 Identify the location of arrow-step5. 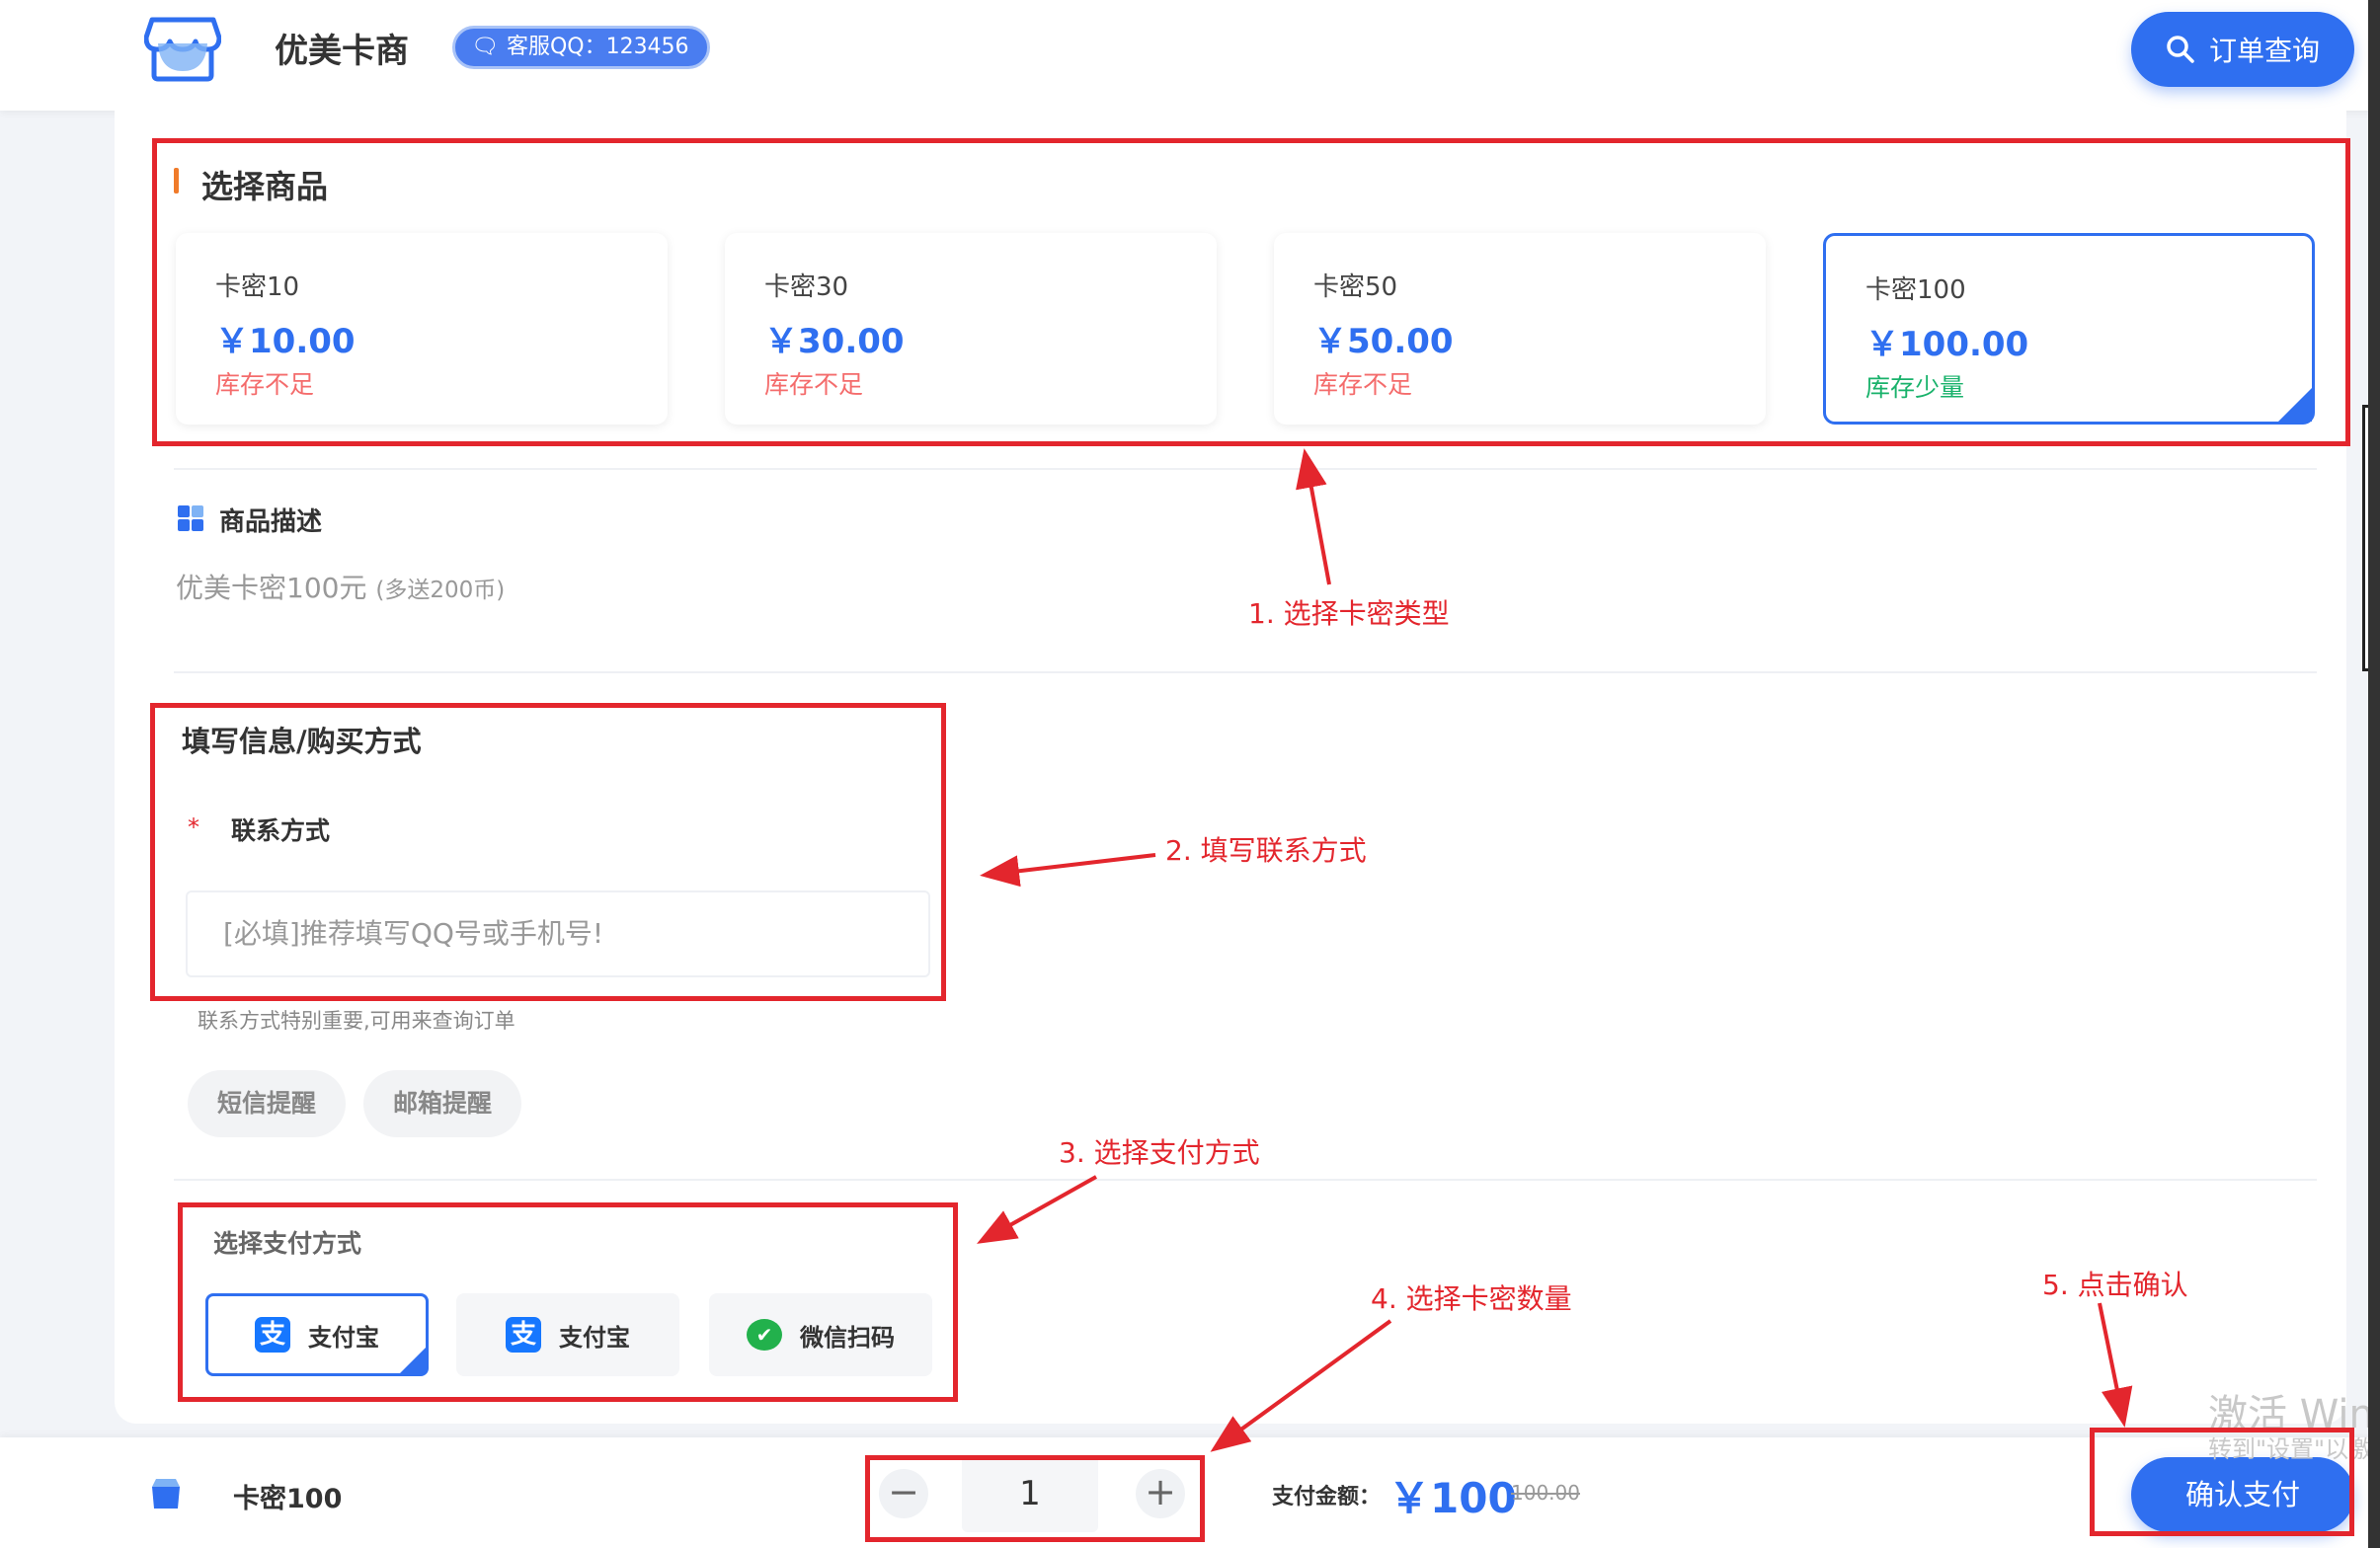
(2115, 1365).